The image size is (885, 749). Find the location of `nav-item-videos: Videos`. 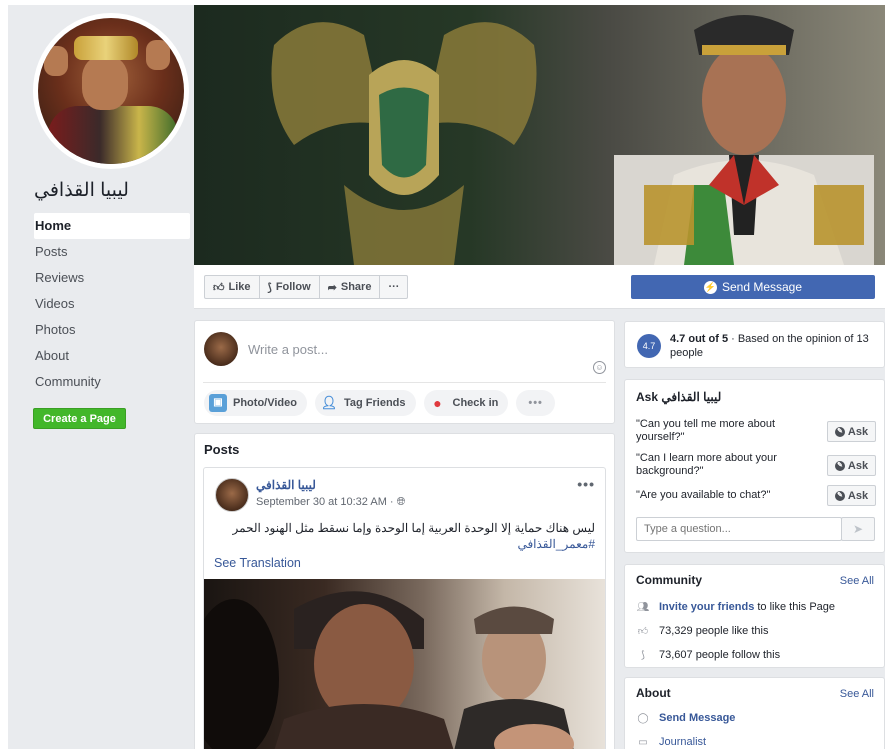

nav-item-videos: Videos is located at coordinates (112, 304).